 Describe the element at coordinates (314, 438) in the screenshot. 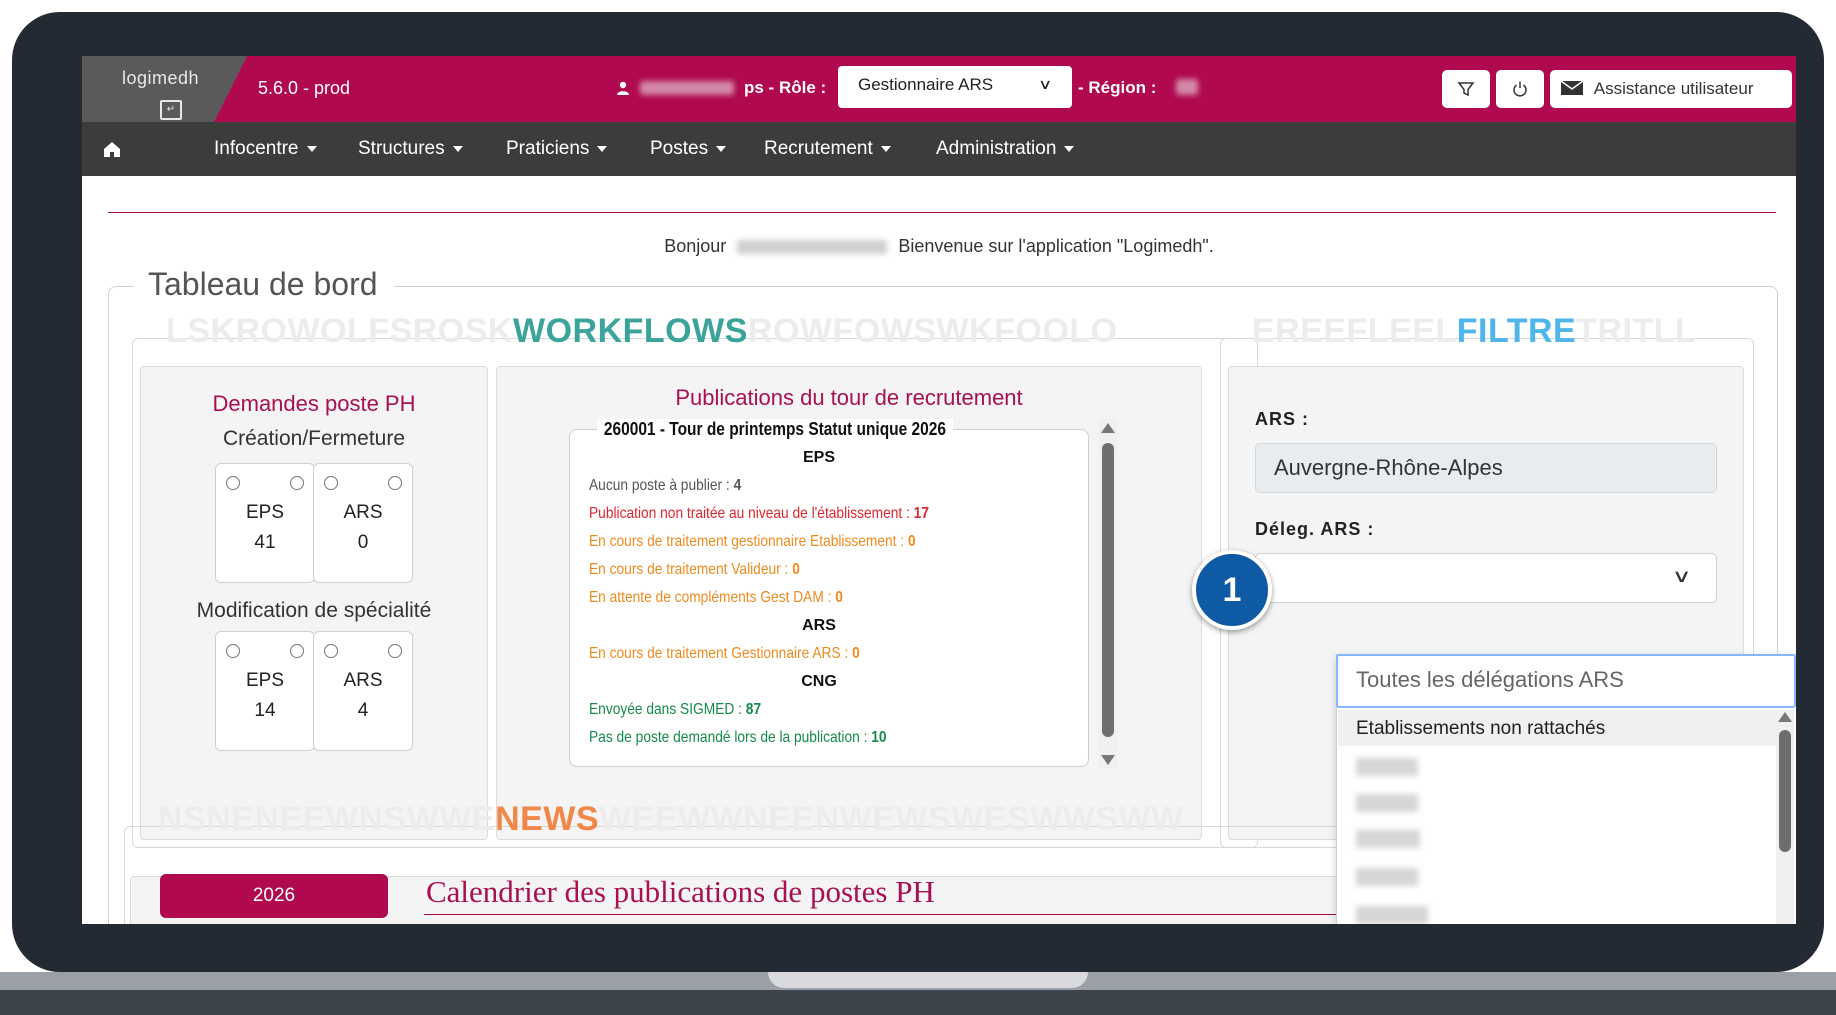

I see `creation-label: Création/Fermeture` at that location.